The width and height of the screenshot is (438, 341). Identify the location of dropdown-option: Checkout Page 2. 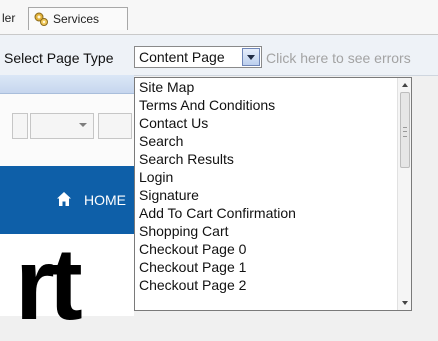
(267, 285).